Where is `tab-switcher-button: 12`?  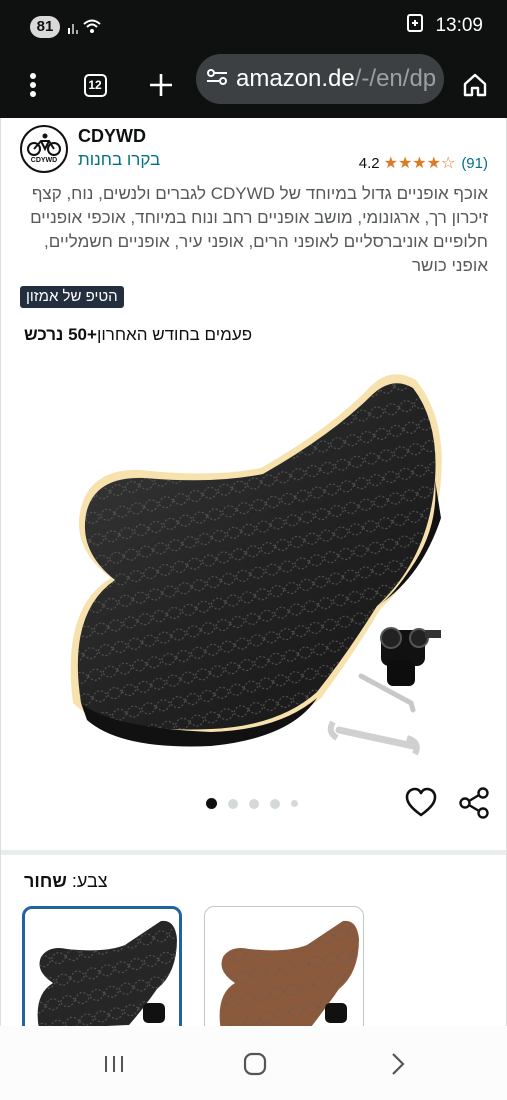 tab-switcher-button: 12 is located at coordinates (95, 85).